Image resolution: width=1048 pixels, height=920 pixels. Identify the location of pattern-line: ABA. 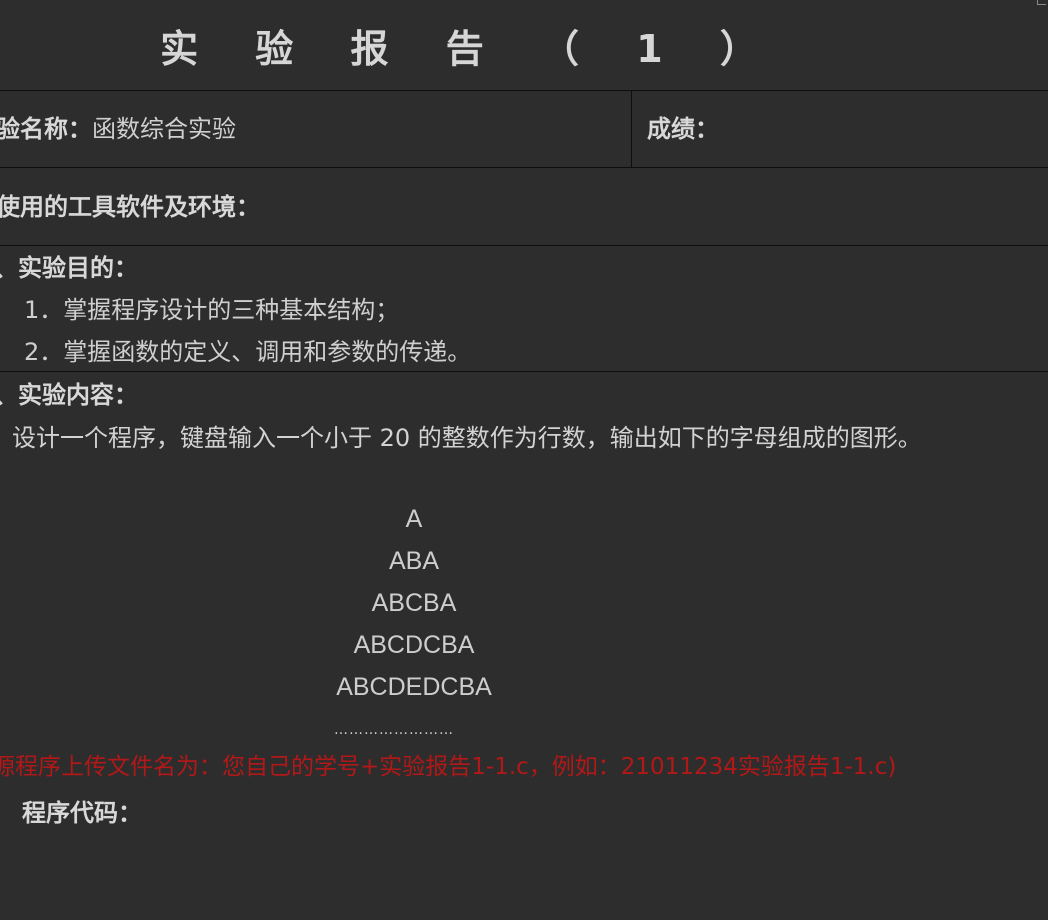
(414, 561).